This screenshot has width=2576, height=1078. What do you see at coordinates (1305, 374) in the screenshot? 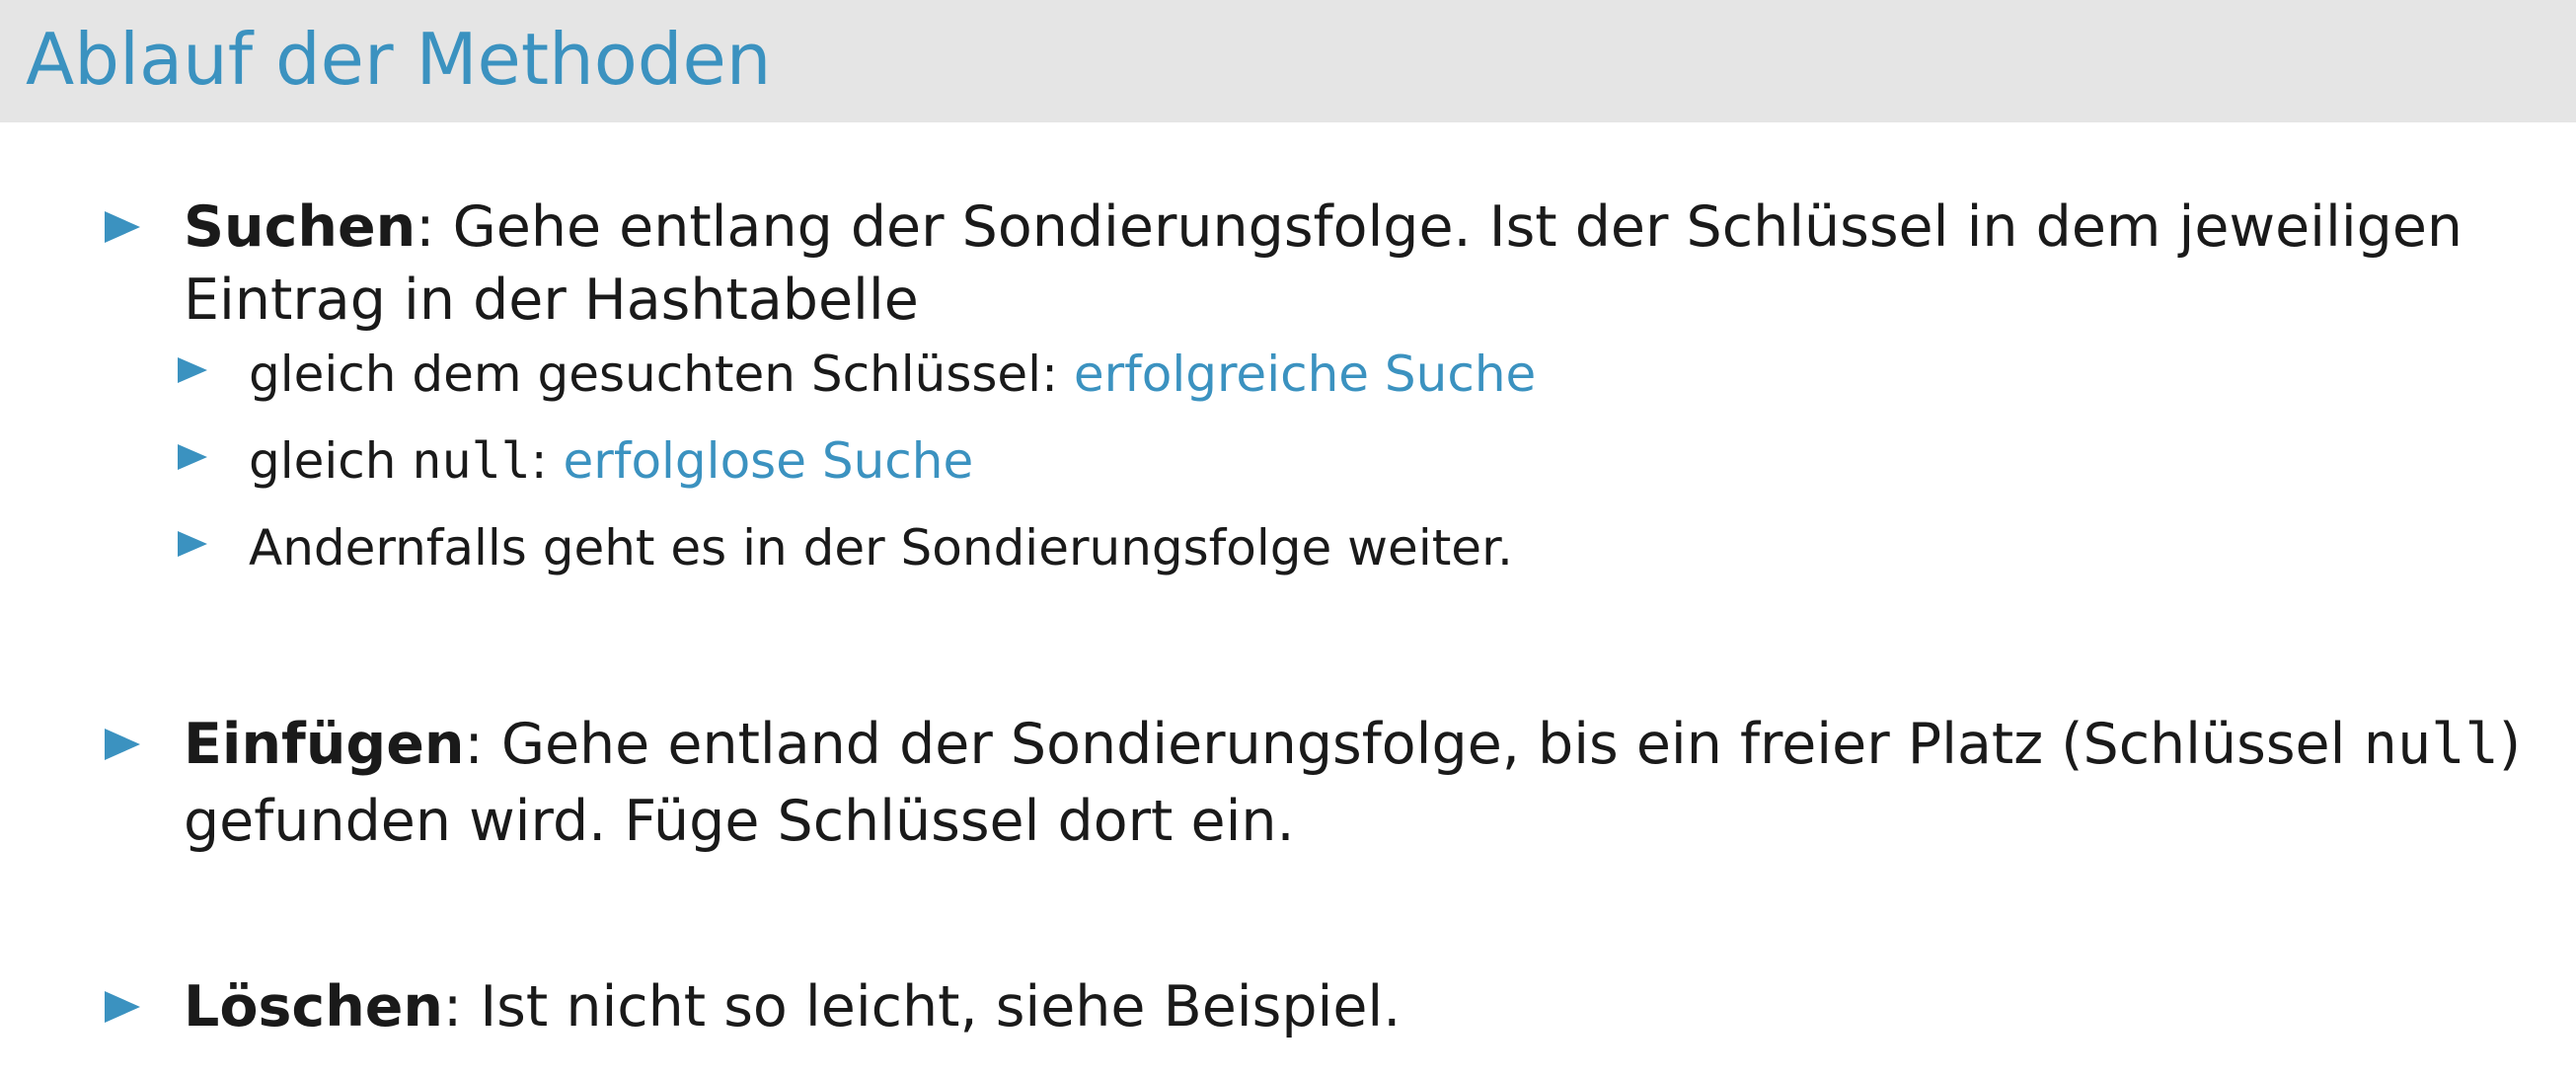
I see `accent-text: erfolgreiche Suche` at bounding box center [1305, 374].